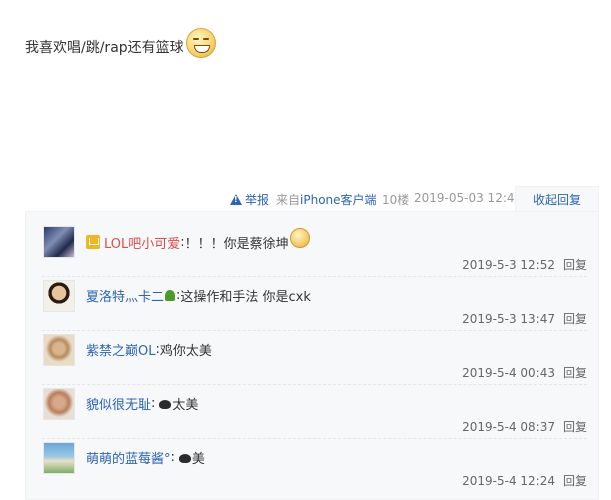 The height and width of the screenshot is (500, 611). I want to click on post-source: 来自iPhone客户端, so click(326, 199).